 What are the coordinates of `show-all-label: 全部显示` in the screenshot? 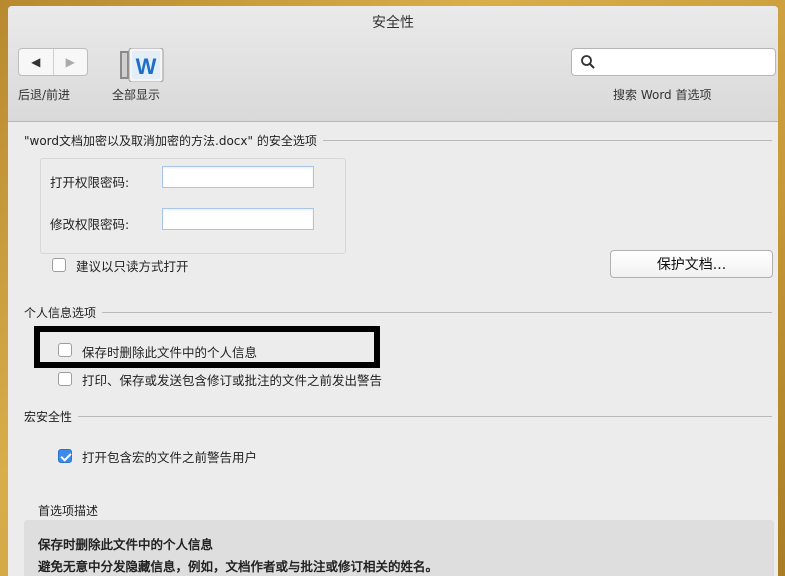 It's located at (136, 95).